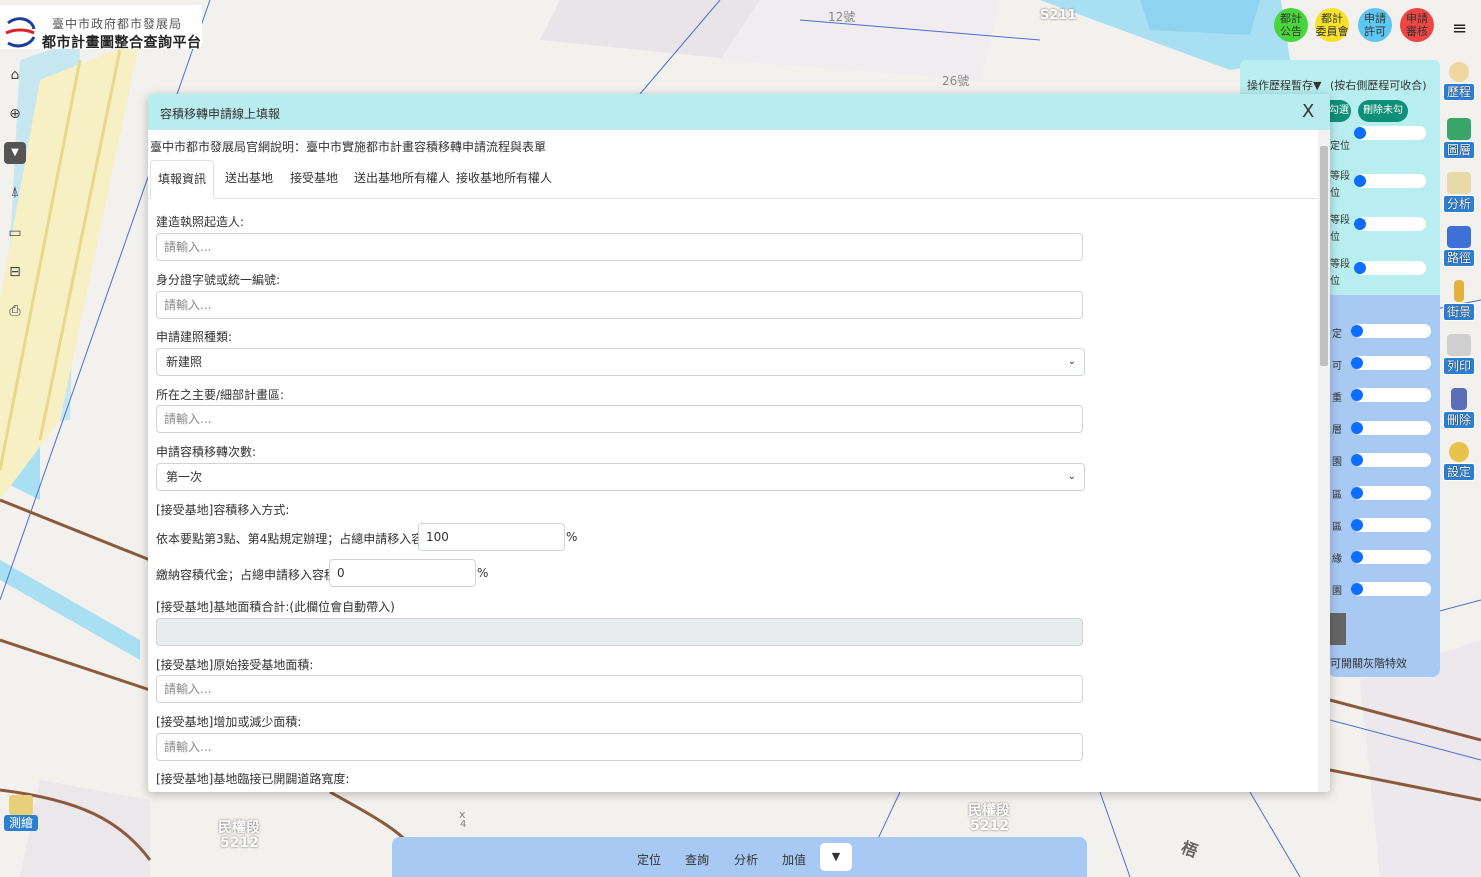  What do you see at coordinates (1459, 28) in the screenshot?
I see `hamburger-menu-icon: ≡` at bounding box center [1459, 28].